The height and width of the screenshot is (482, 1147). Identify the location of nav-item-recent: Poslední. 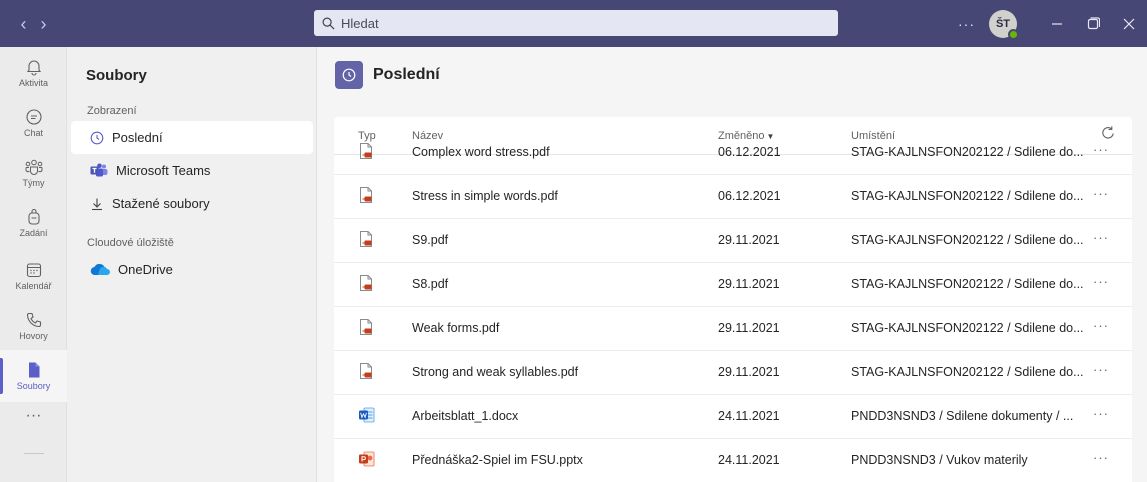
(192, 137).